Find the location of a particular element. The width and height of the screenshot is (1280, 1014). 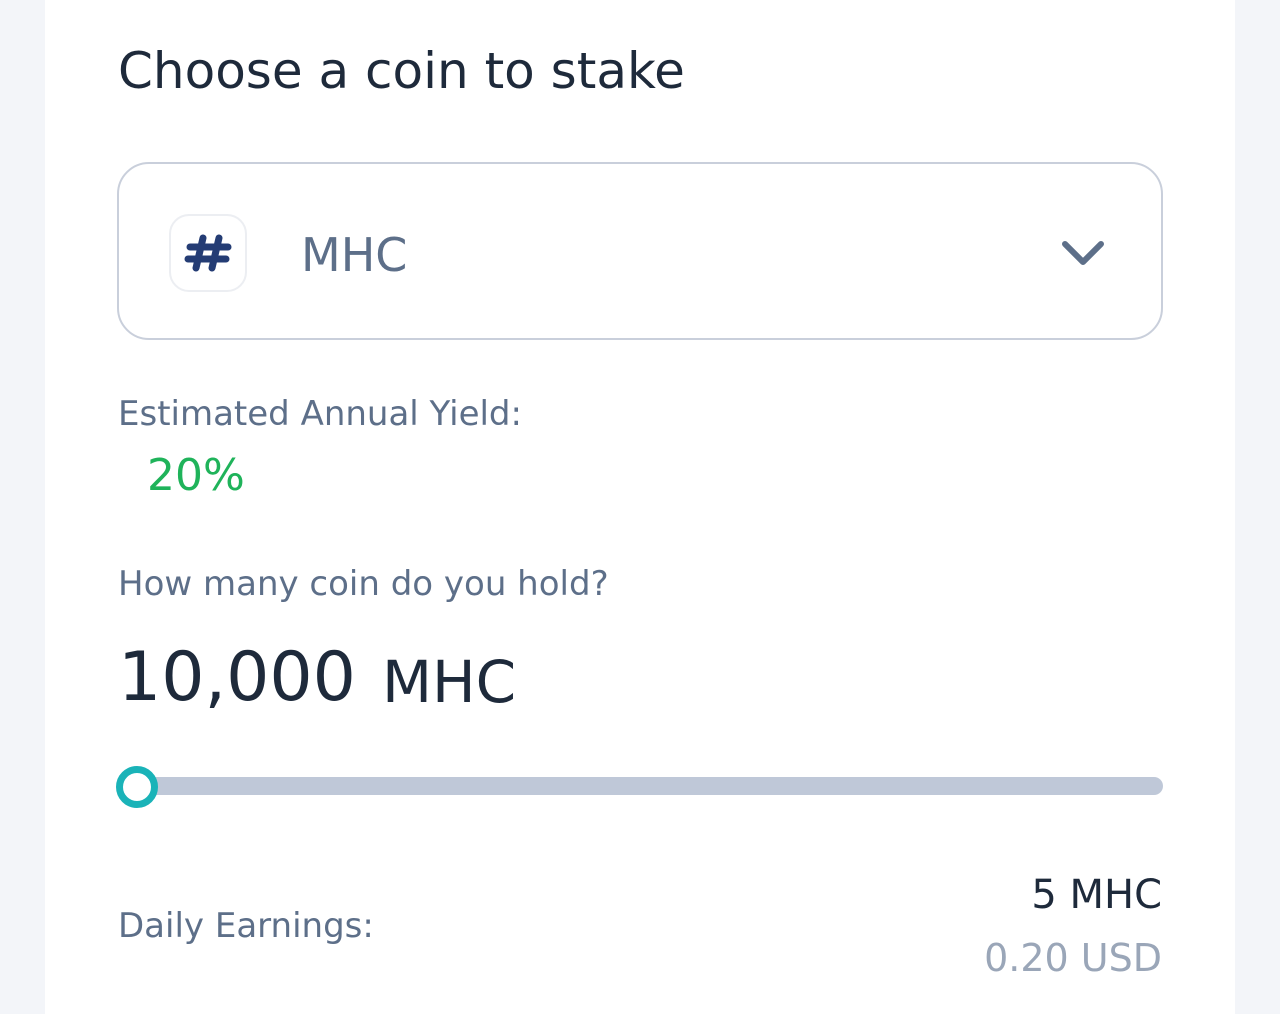

slider-track is located at coordinates (650, 786).